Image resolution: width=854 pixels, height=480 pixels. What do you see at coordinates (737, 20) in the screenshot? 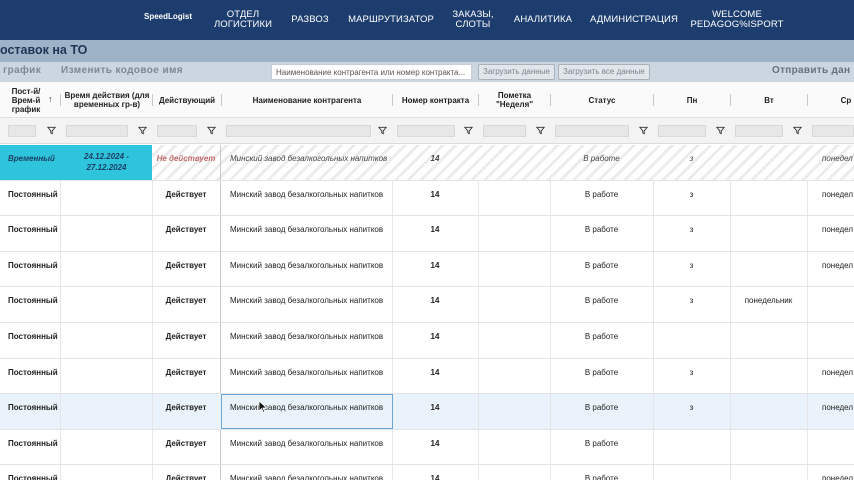
I see `nav-user-welcome: WELCOME PEDAGOG%ISPORT` at bounding box center [737, 20].